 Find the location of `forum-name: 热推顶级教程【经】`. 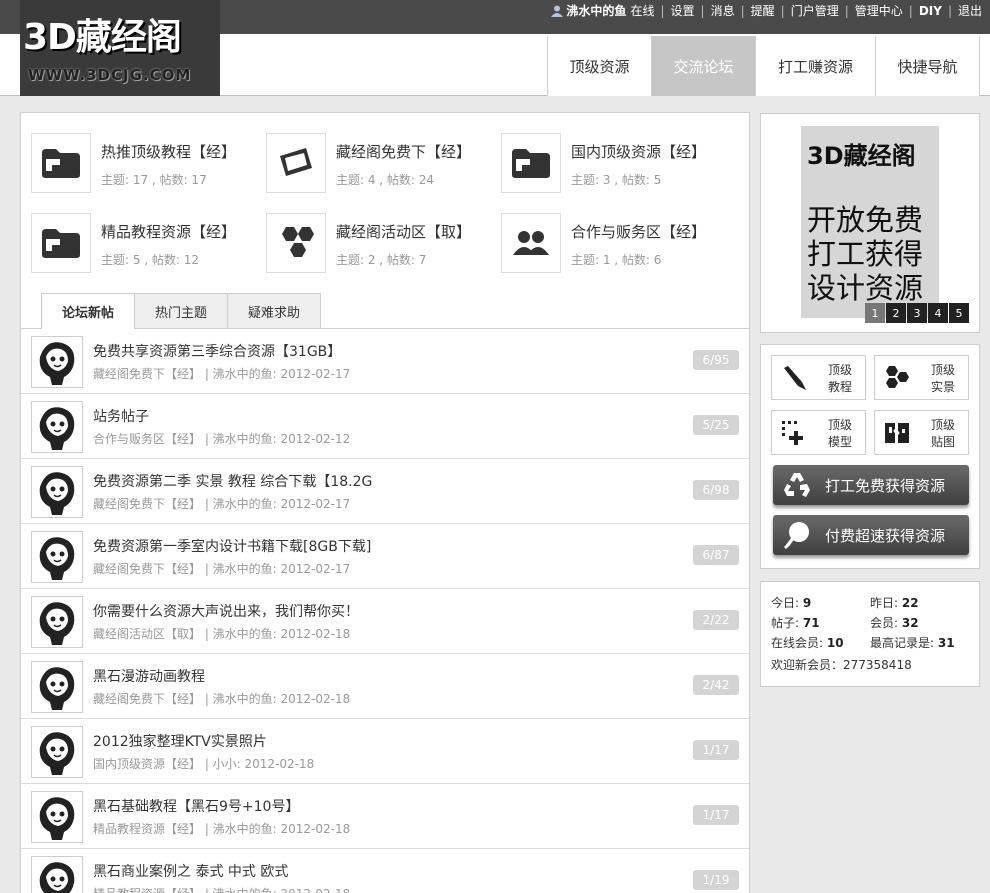

forum-name: 热推顶级教程【经】 is located at coordinates (168, 151).